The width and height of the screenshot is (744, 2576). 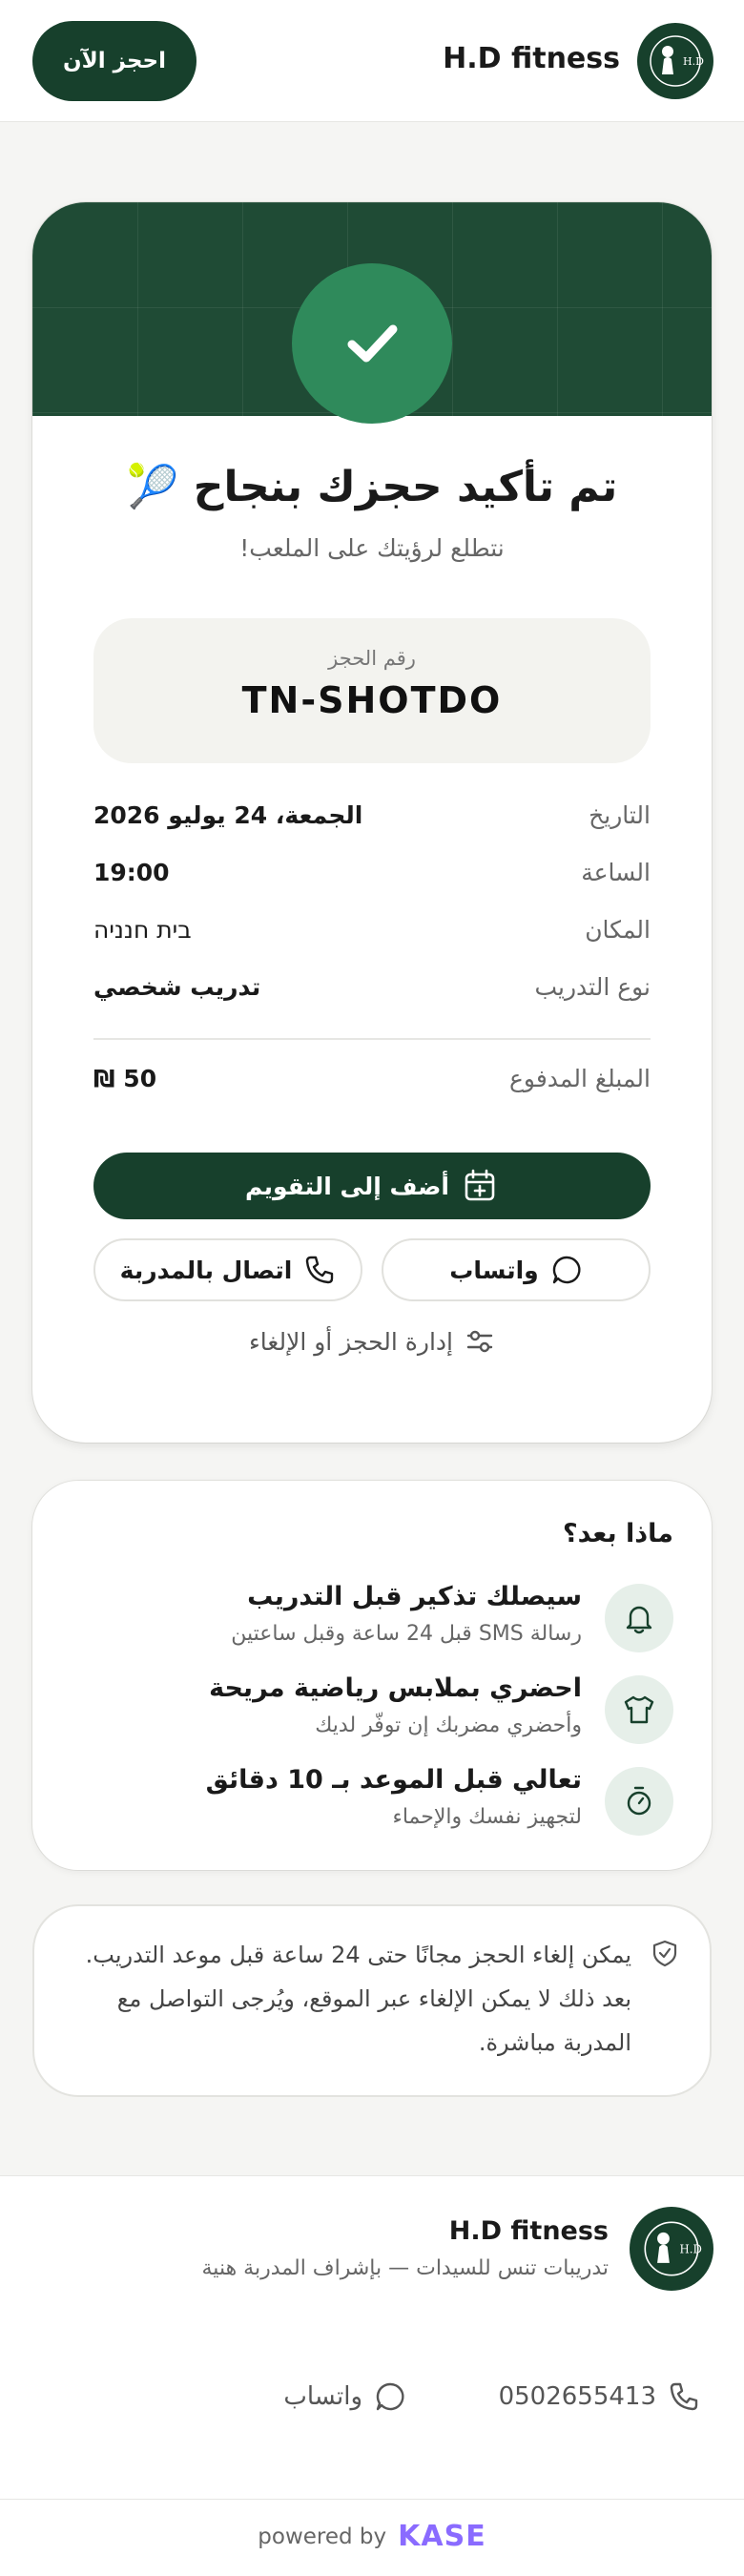 I want to click on detail-row-type: نوع التدريب تدريب شخصي, so click(x=372, y=992).